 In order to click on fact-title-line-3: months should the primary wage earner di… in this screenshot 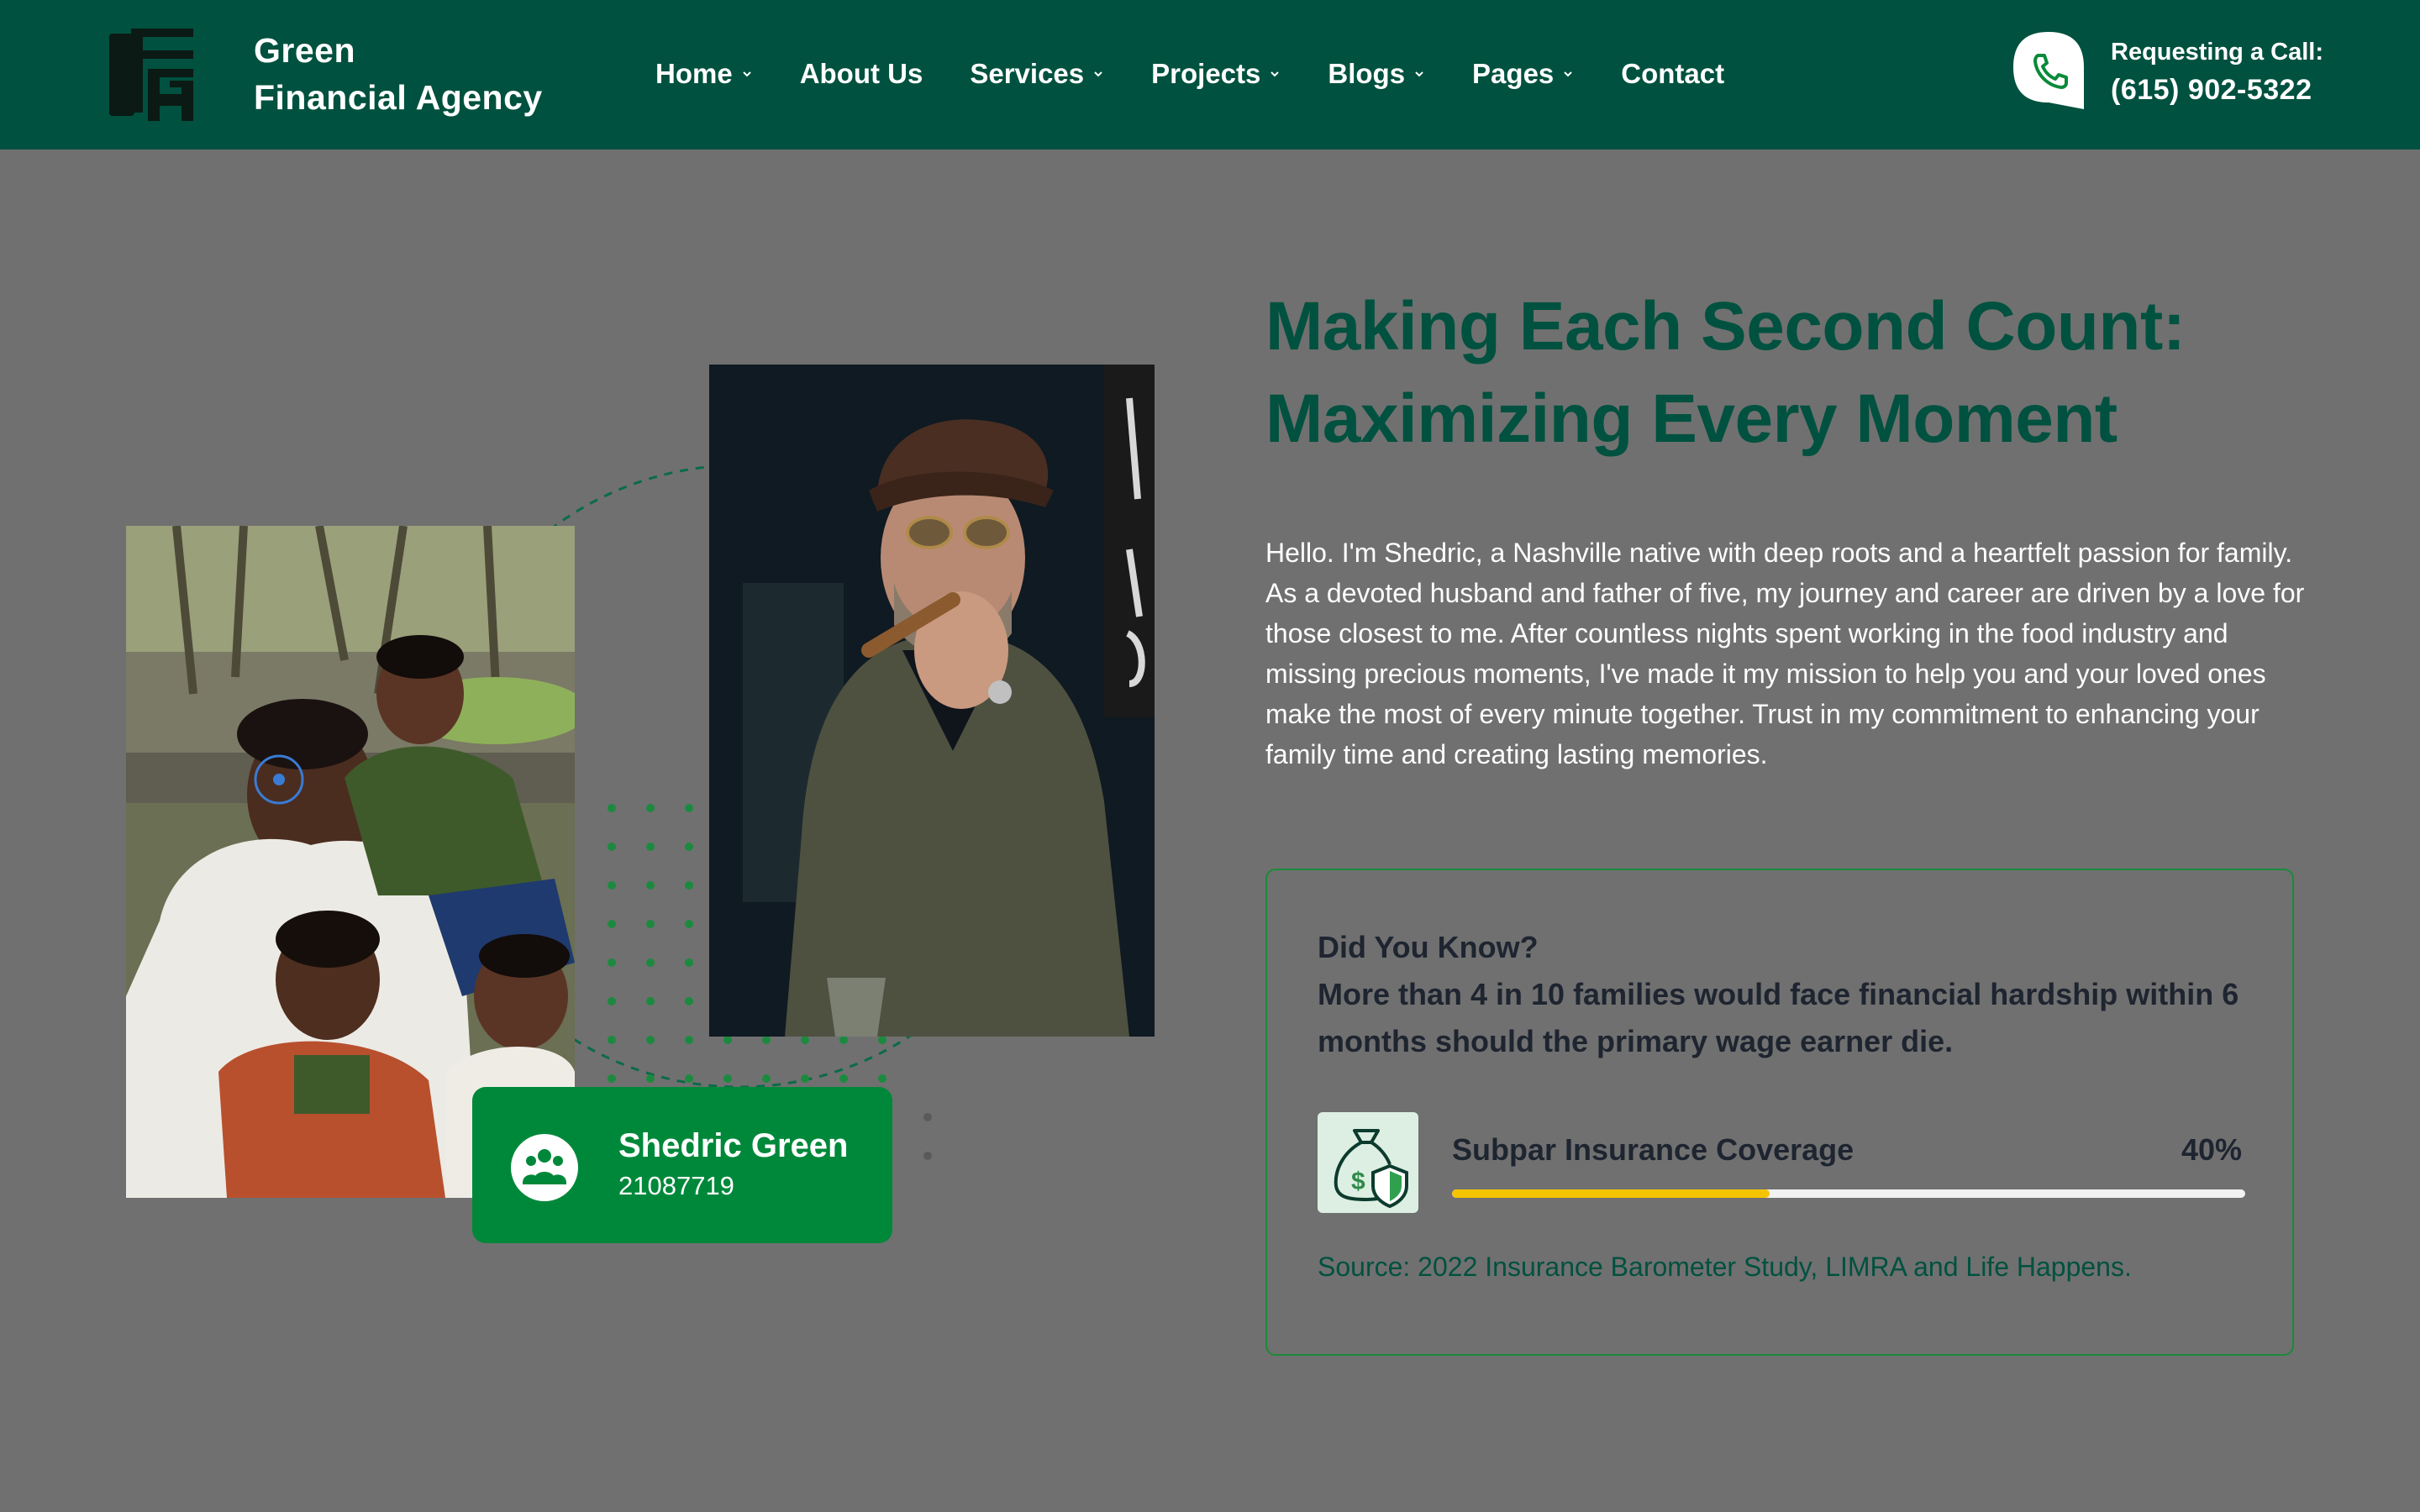, I will do `click(1636, 1041)`.